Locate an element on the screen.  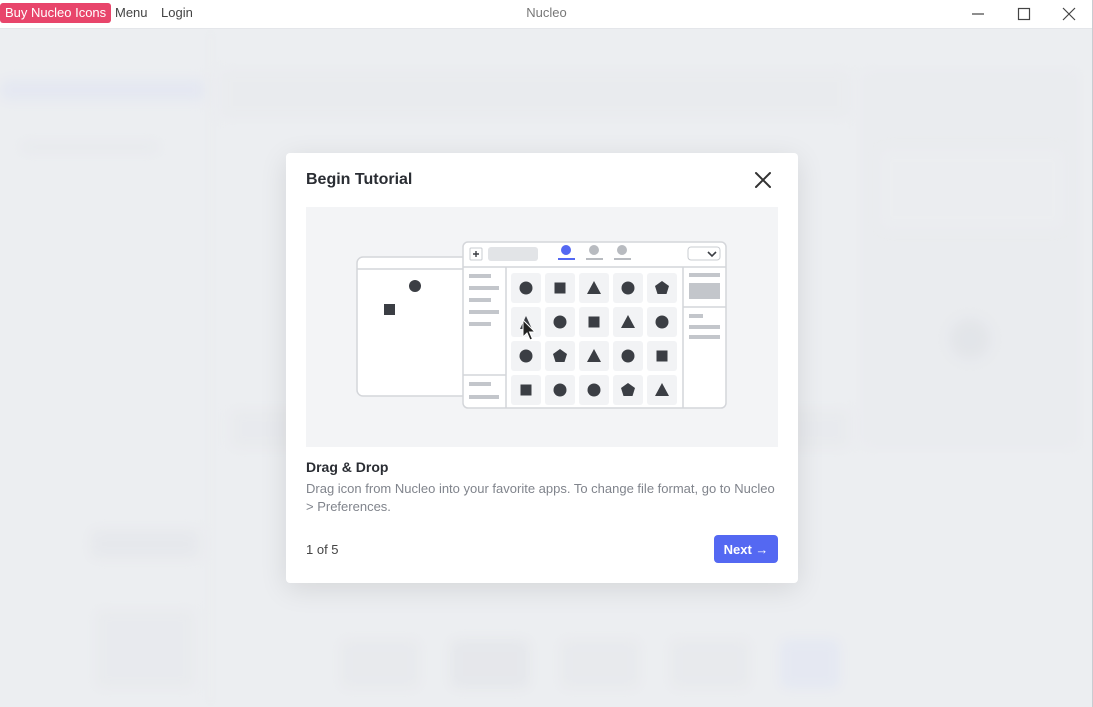
maximize-icon is located at coordinates (1024, 14).